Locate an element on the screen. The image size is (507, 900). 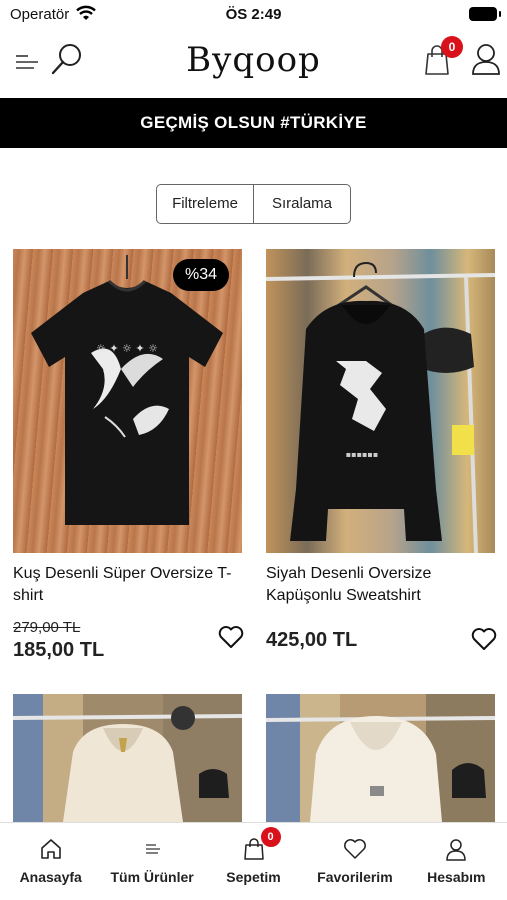
tab-label: Sepetim is located at coordinates (253, 877).